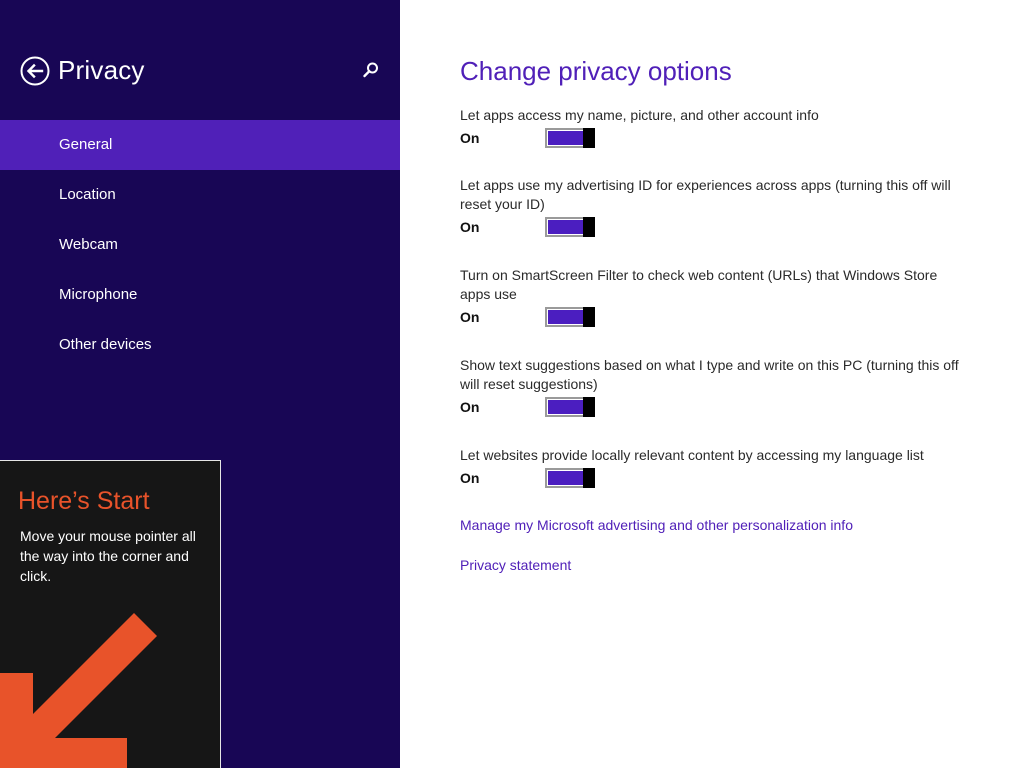 Image resolution: width=1024 pixels, height=768 pixels. Describe the element at coordinates (200, 145) in the screenshot. I see `nav-item-general: General` at that location.